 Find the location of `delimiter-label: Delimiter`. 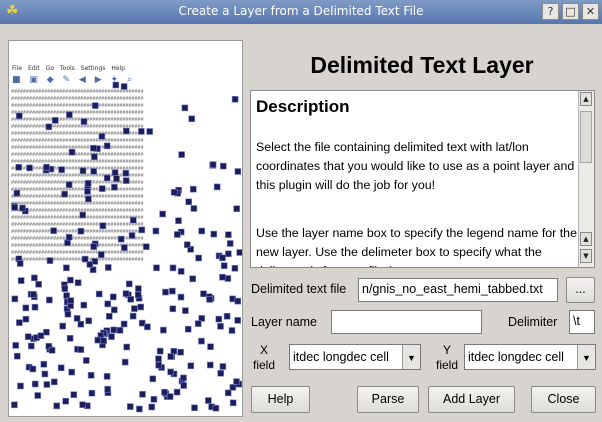

delimiter-label: Delimiter is located at coordinates (533, 322).